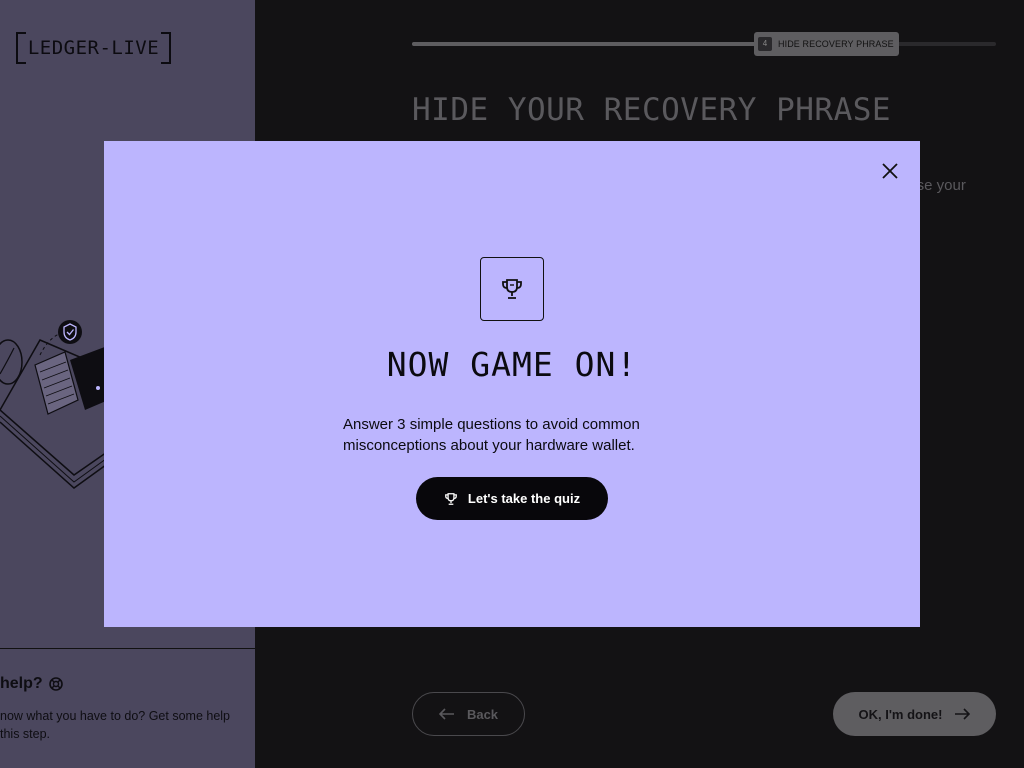 This screenshot has height=768, width=1024. Describe the element at coordinates (900, 714) in the screenshot. I see `done-button-label: OK, I'm done!` at that location.